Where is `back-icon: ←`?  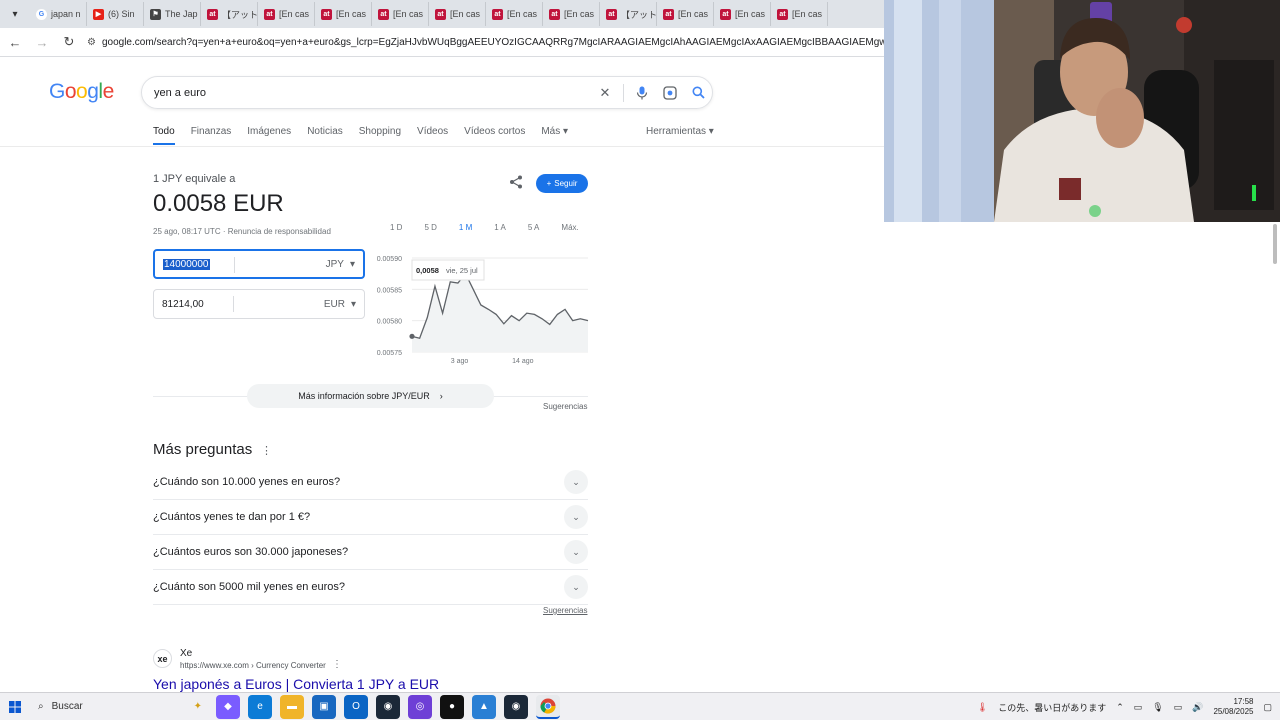 back-icon: ← is located at coordinates (15, 42).